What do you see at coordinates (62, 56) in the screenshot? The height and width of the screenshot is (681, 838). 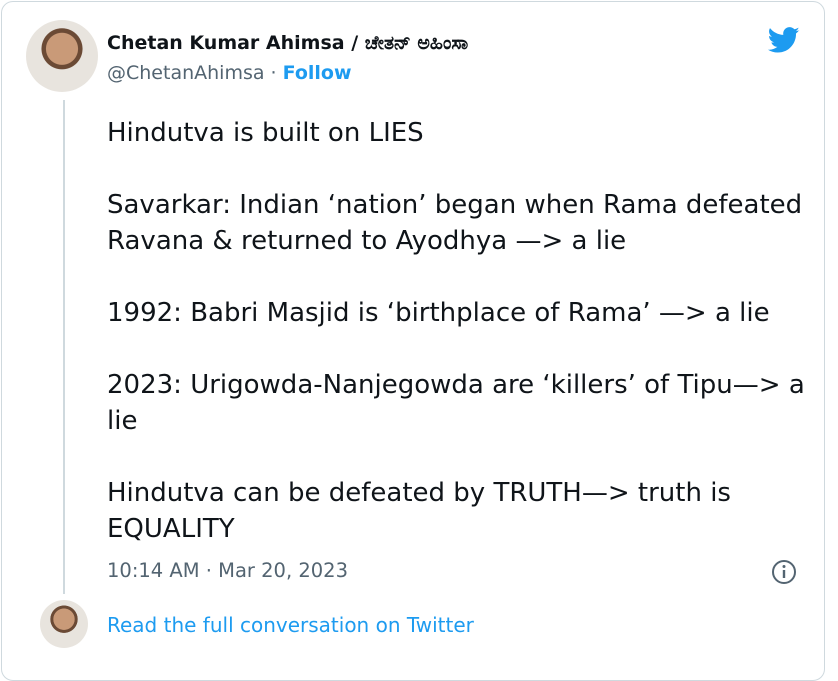 I see `author-avatar` at bounding box center [62, 56].